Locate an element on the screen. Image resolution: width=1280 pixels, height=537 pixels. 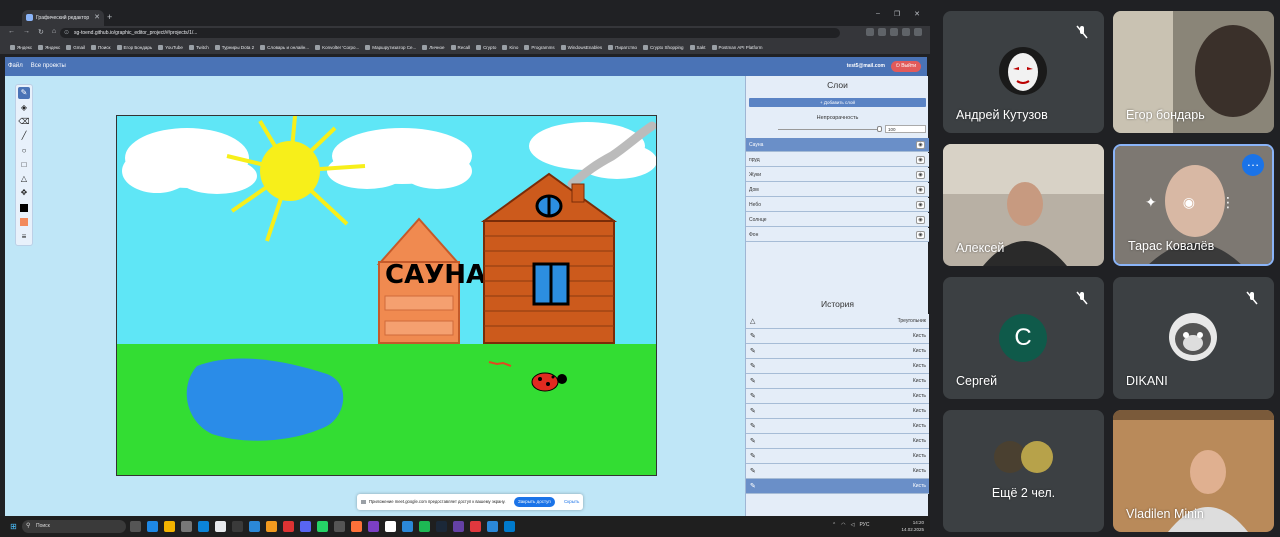
layer-item: Солнце ◉ is located at coordinates (837, 220).